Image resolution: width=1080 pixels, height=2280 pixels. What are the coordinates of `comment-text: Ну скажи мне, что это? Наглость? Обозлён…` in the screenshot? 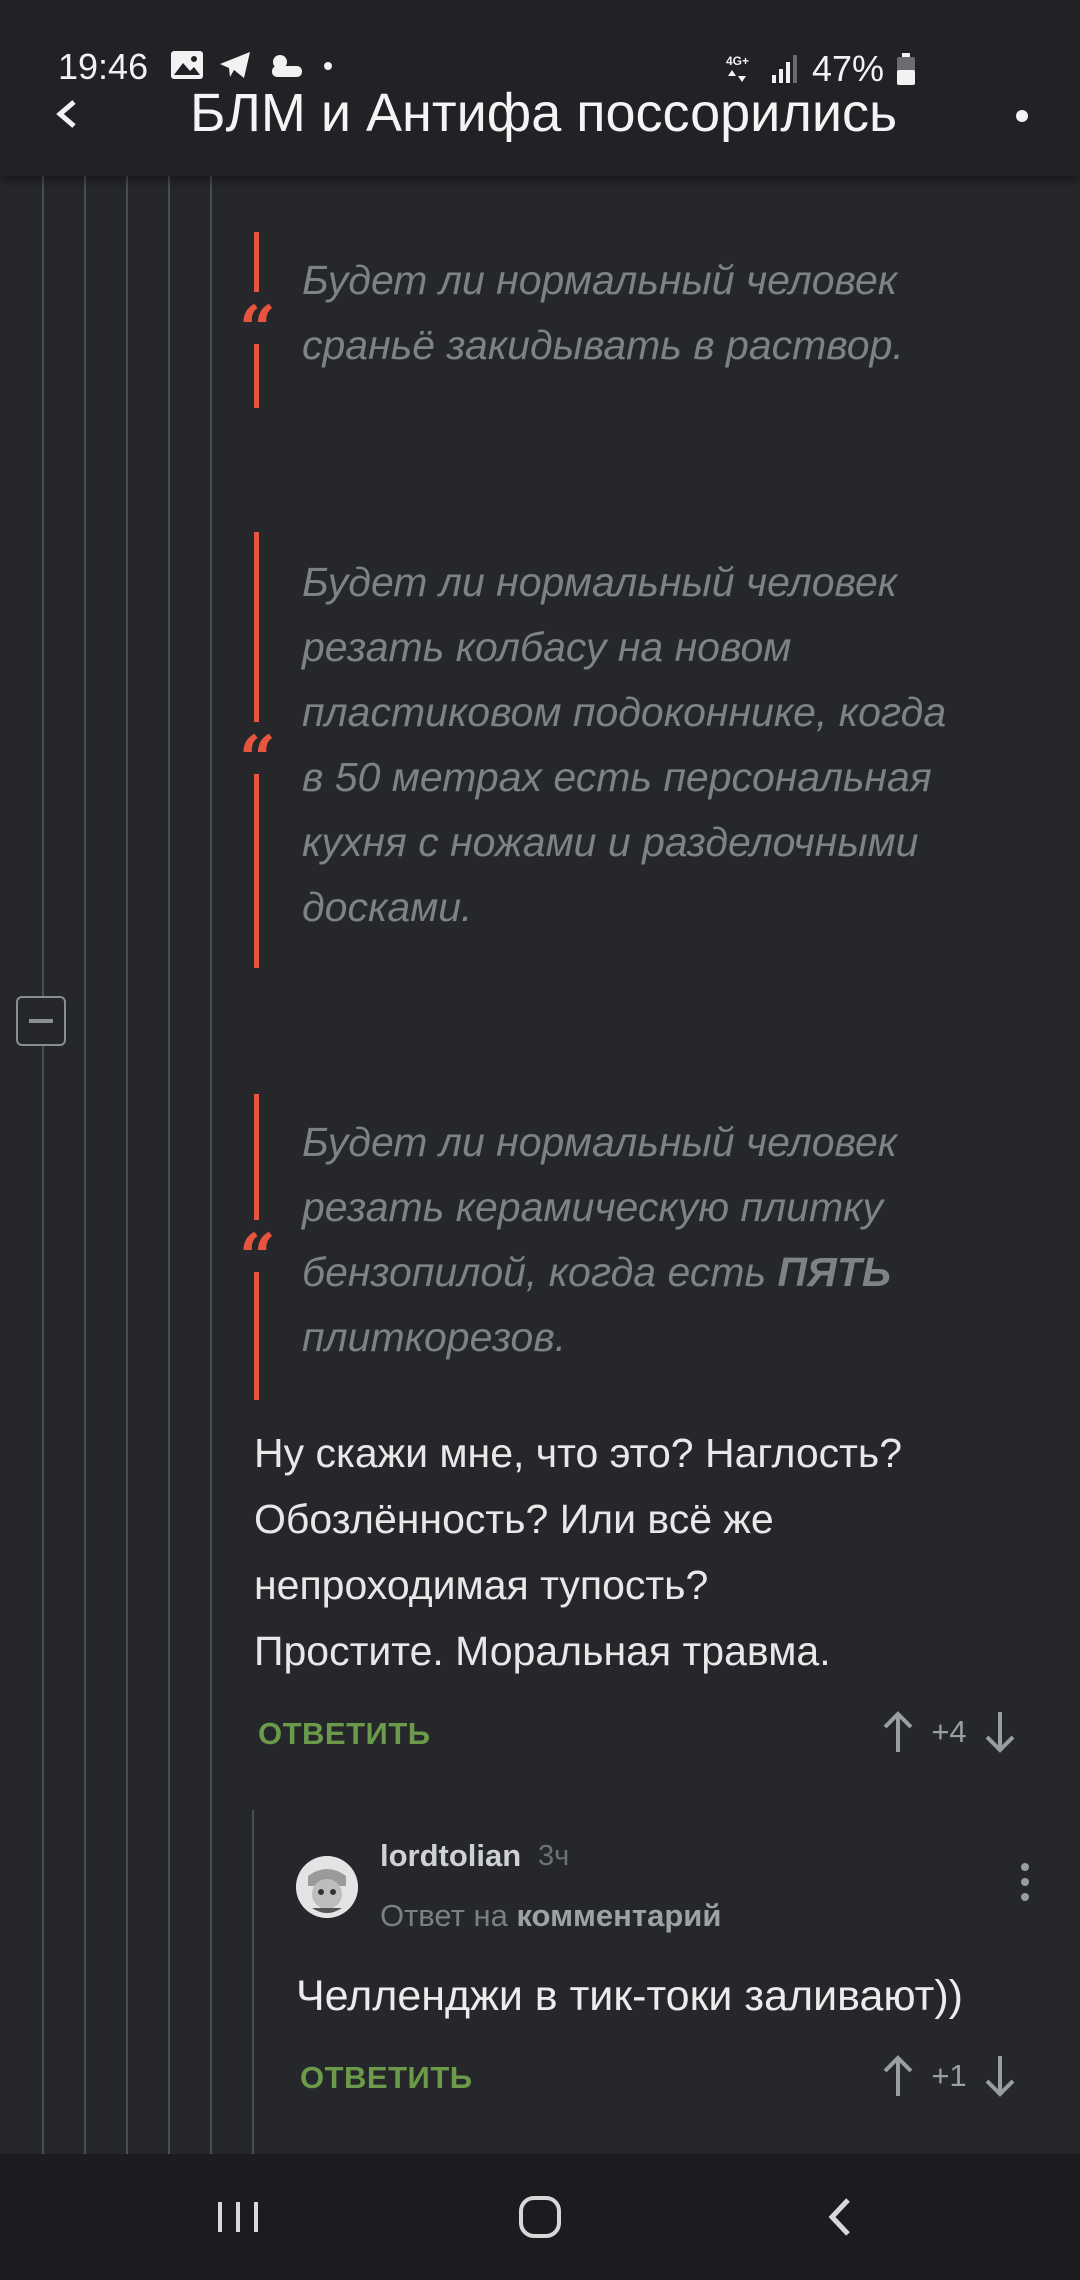 It's located at (578, 1552).